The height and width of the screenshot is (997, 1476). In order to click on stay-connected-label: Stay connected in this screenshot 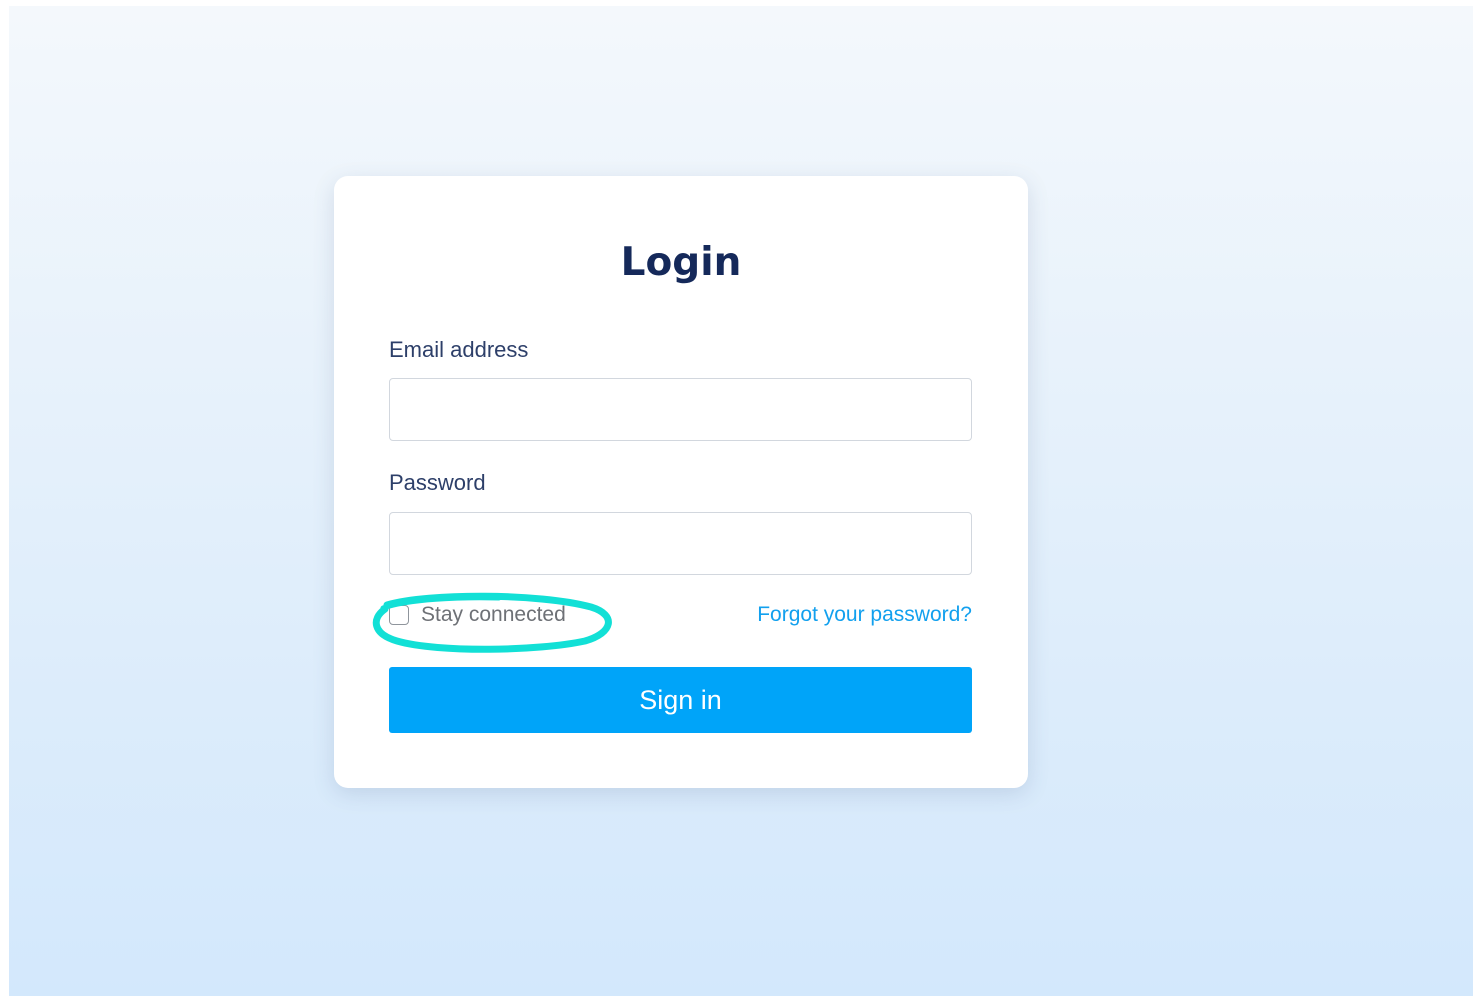, I will do `click(493, 614)`.